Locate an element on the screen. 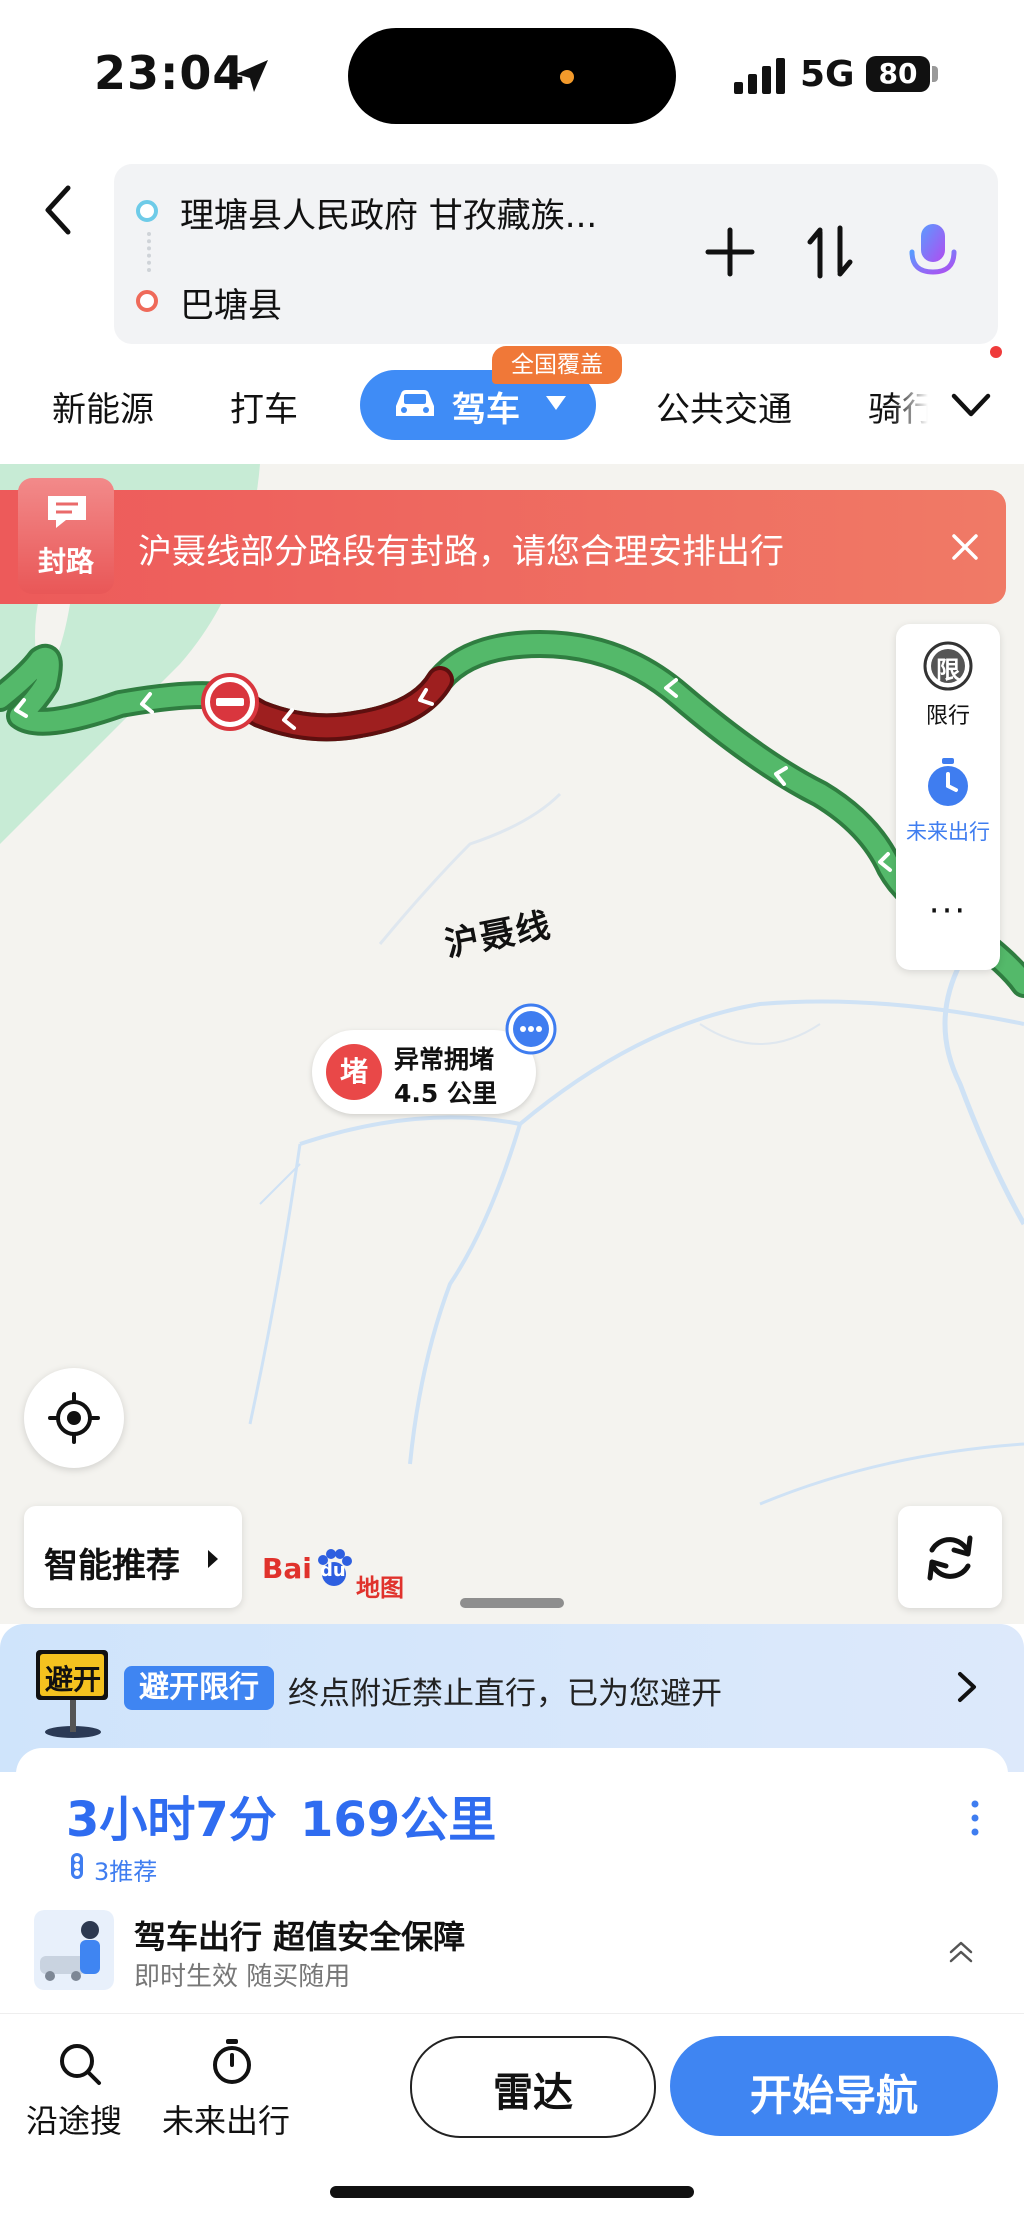 The image size is (1024, 2219). status-time: 23:04 is located at coordinates (170, 73).